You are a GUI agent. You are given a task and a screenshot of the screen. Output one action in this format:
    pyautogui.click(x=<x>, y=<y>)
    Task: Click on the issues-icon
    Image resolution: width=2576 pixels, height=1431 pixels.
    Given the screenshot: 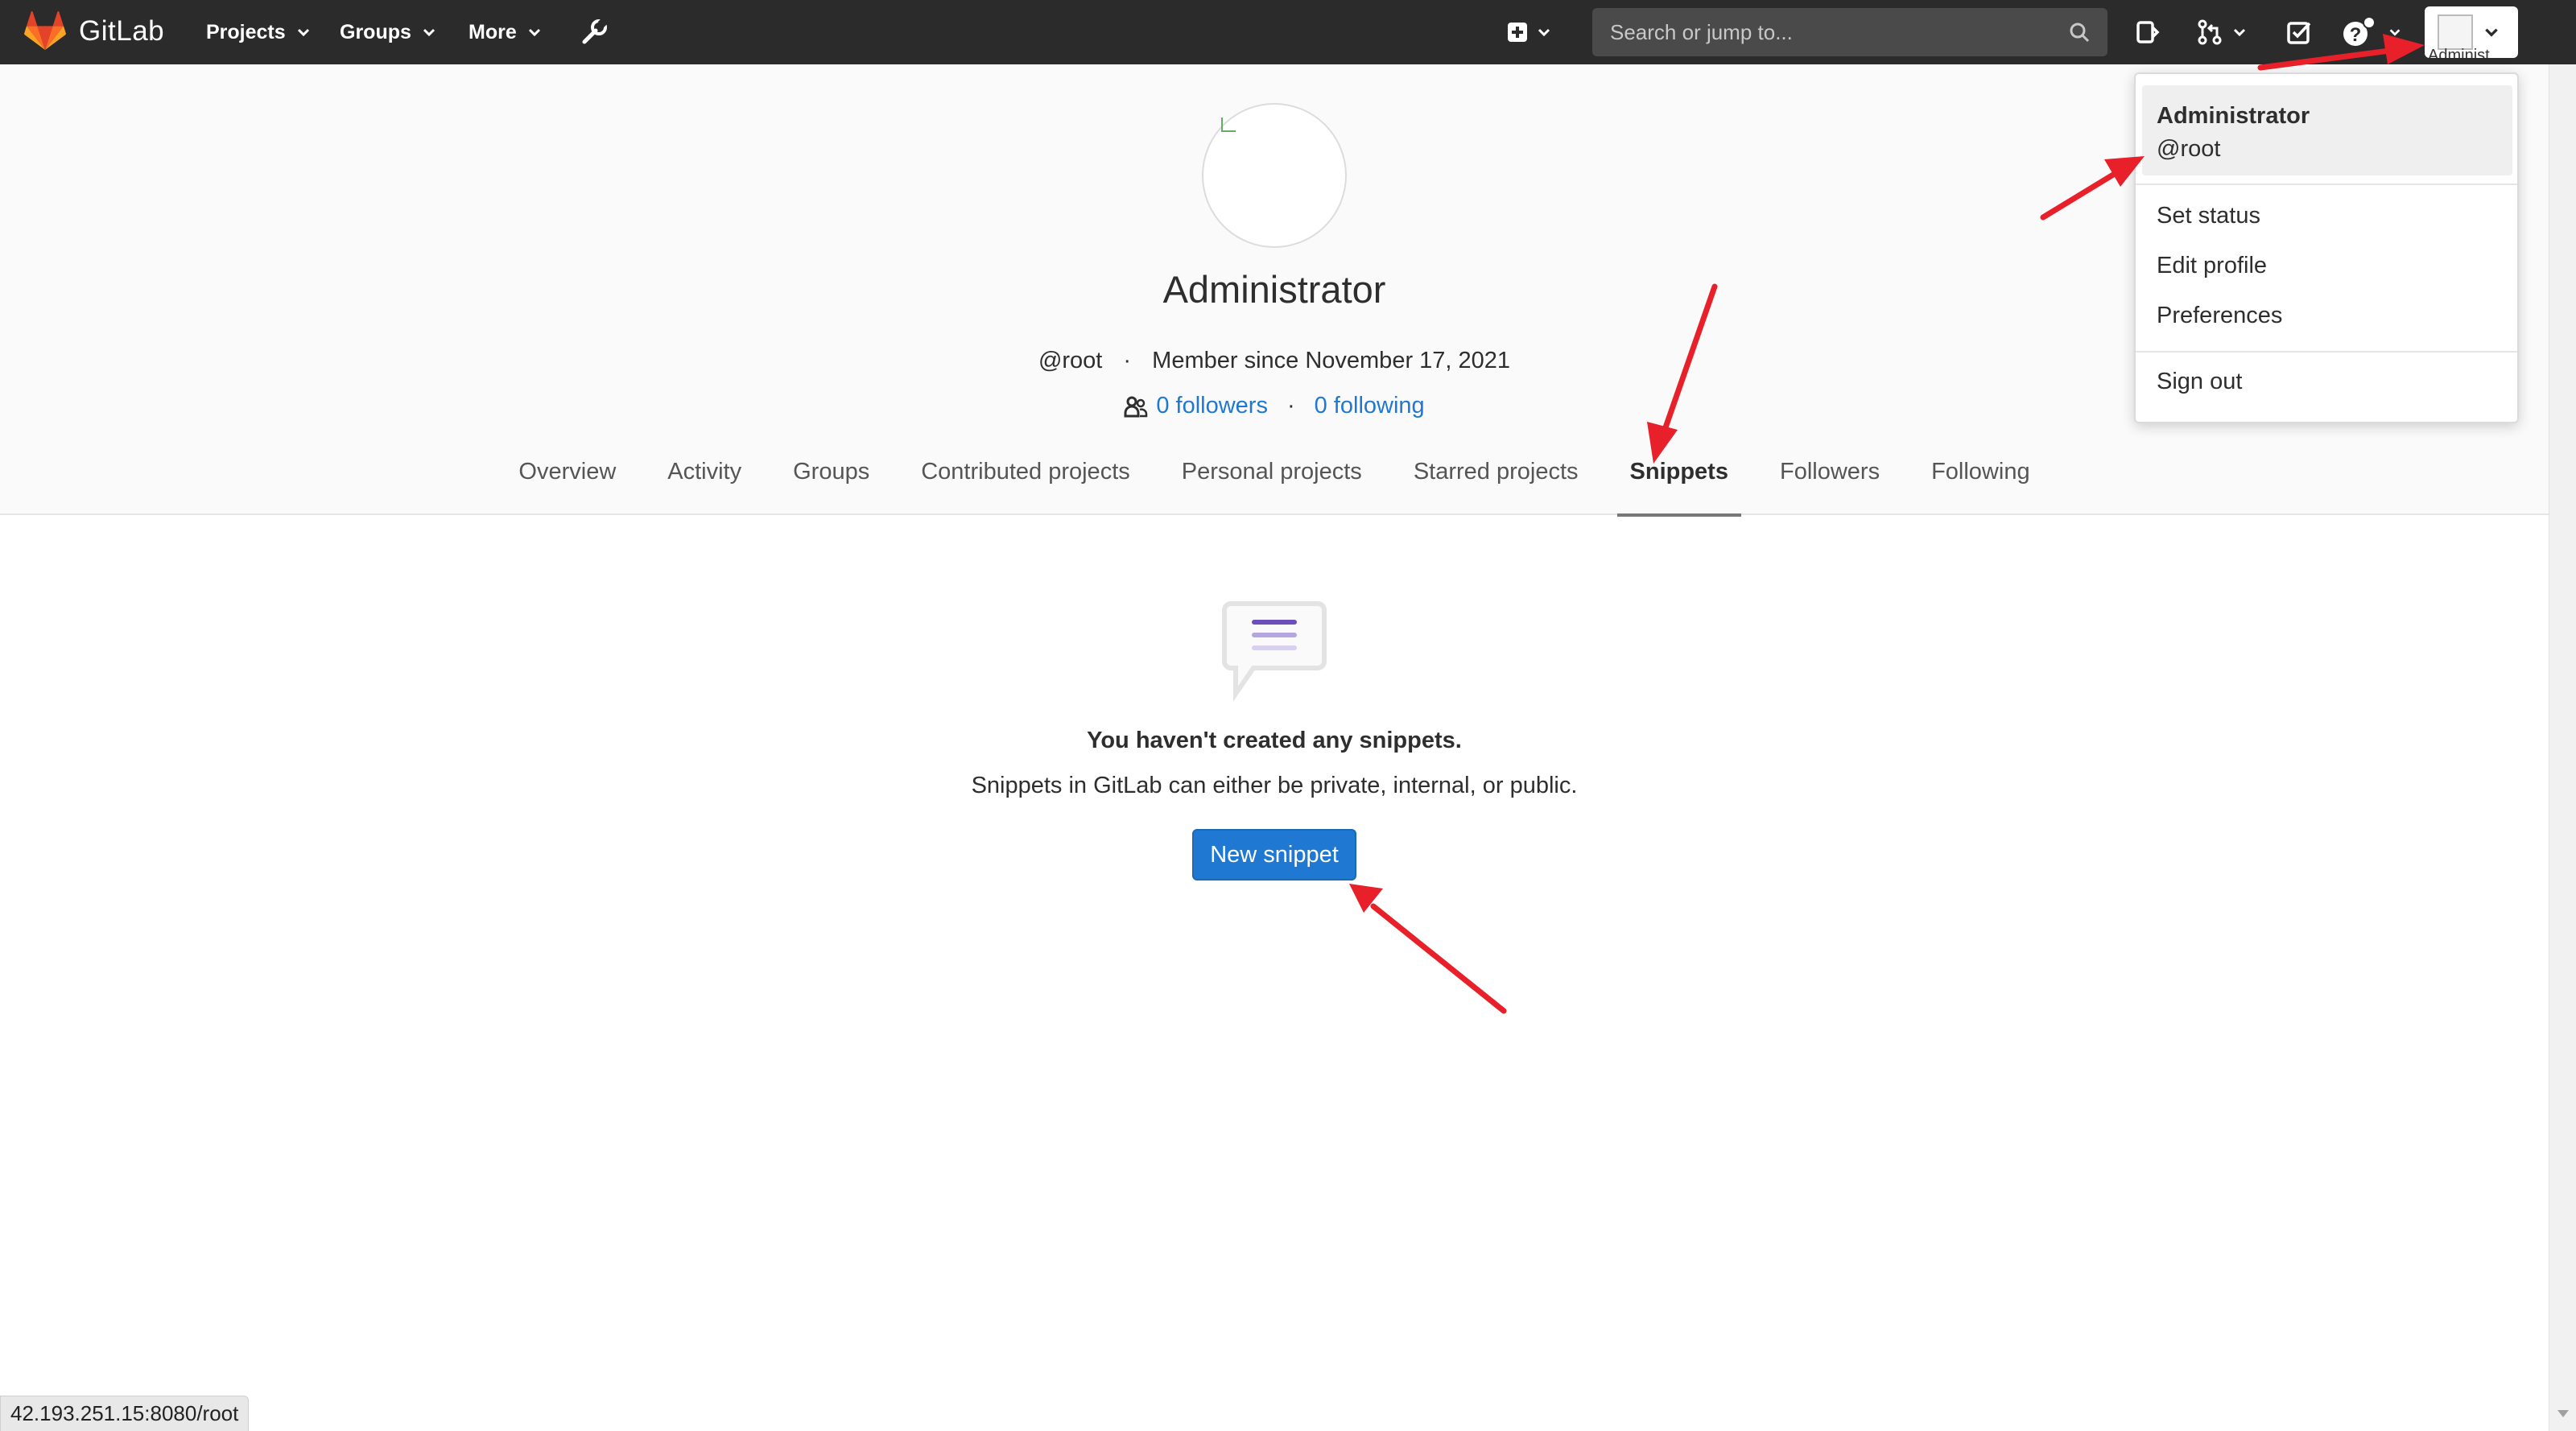 What is the action you would take?
    pyautogui.click(x=2148, y=32)
    